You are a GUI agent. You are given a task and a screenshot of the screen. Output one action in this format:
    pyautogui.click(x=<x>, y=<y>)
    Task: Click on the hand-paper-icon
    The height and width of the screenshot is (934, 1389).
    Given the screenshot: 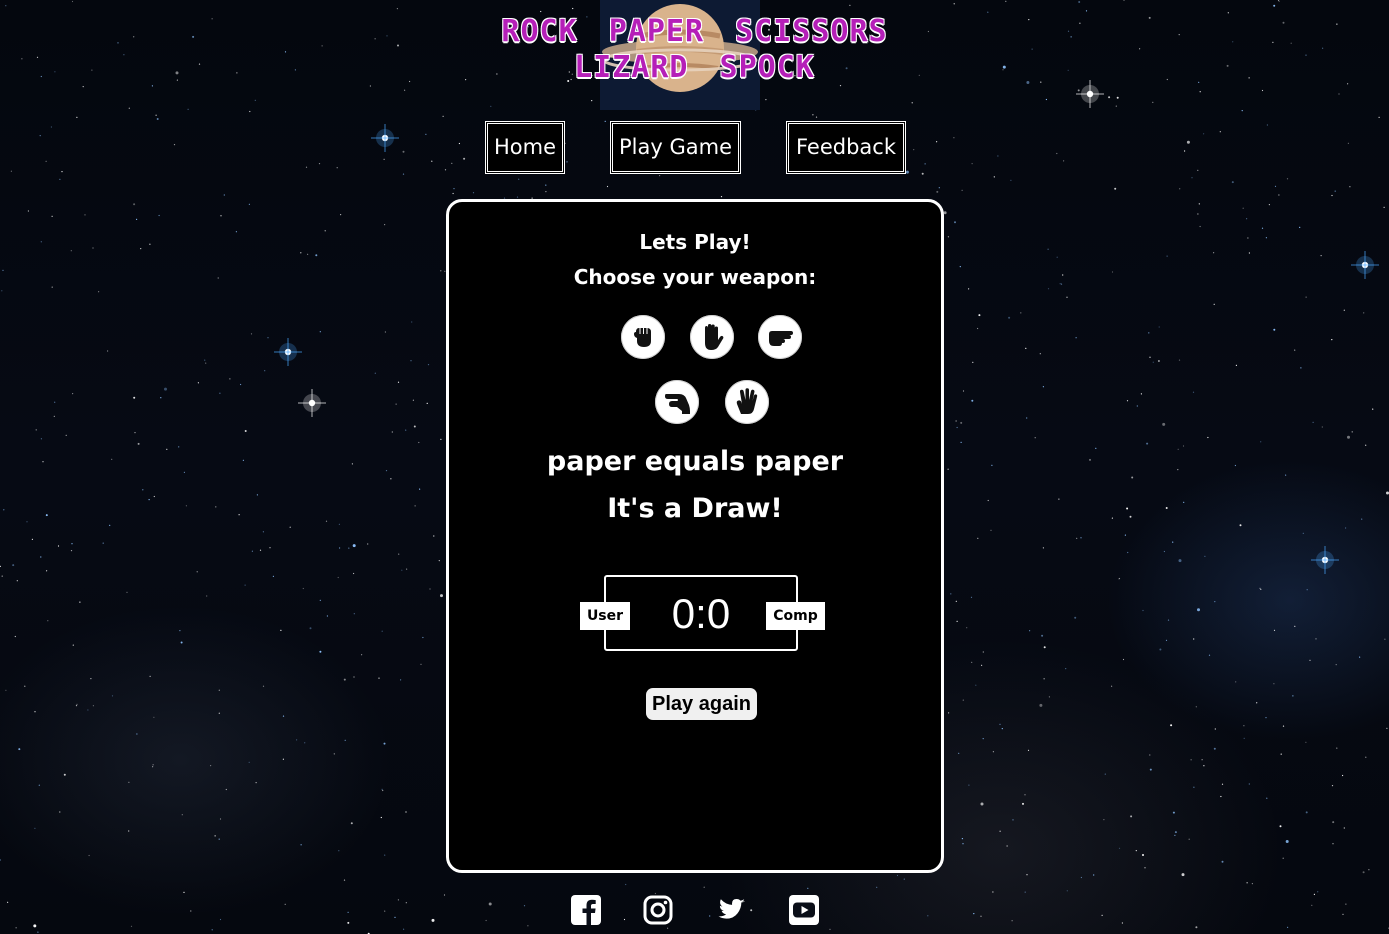 What is the action you would take?
    pyautogui.click(x=714, y=337)
    